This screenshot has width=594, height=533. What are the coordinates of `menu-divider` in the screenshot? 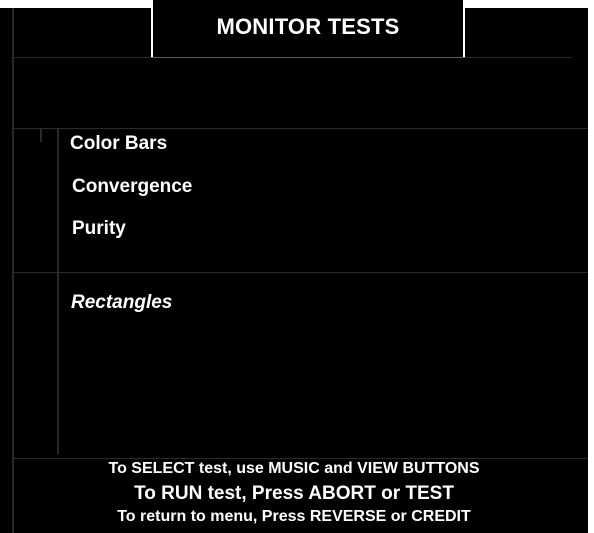 It's located at (58, 291).